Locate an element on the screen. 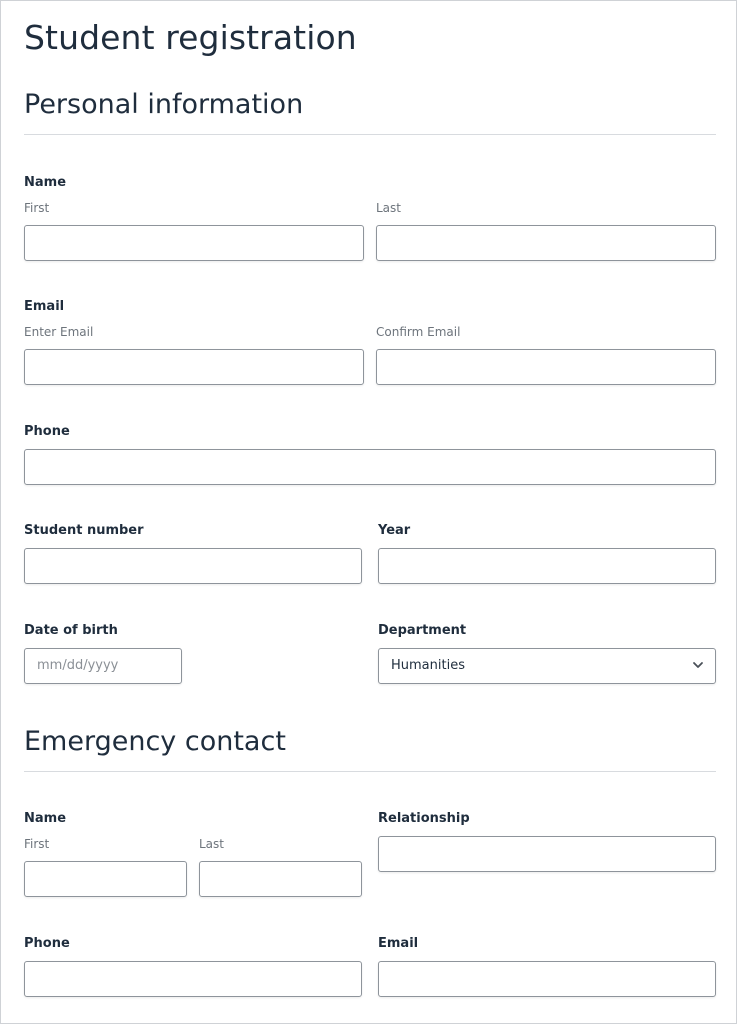  confirm-email-sublabel: Confirm Email is located at coordinates (418, 332).